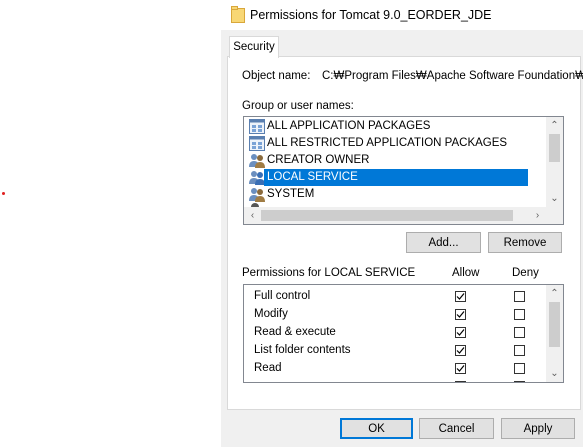  Describe the element at coordinates (298, 106) in the screenshot. I see `group-list-label: Group or user names:` at that location.